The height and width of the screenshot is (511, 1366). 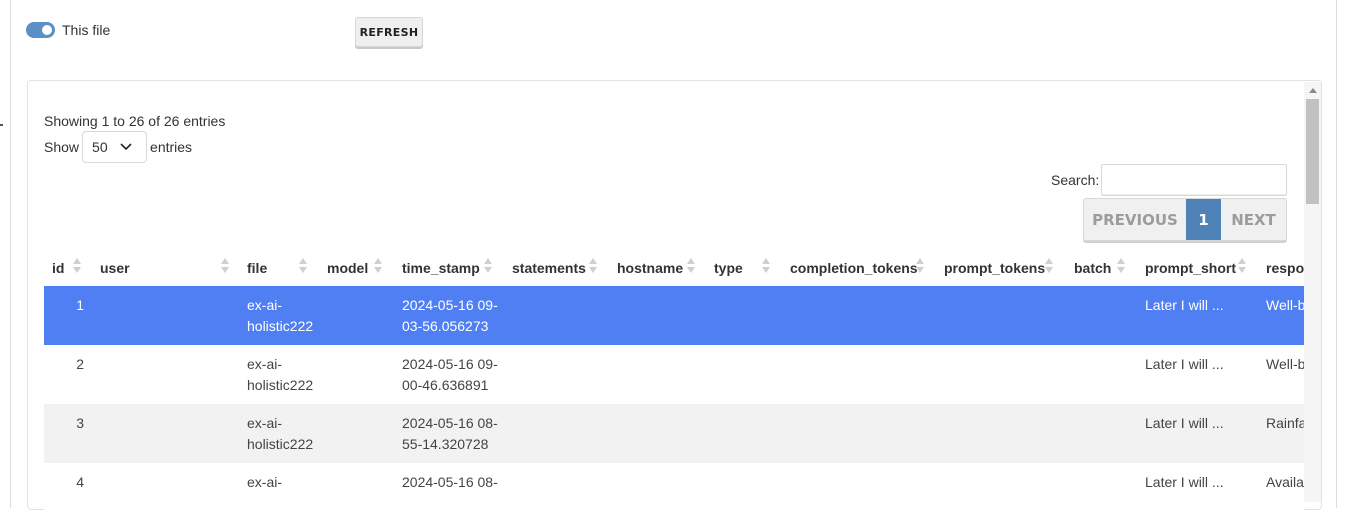 What do you see at coordinates (115, 147) in the screenshot?
I see `entries-per-page-select: 50` at bounding box center [115, 147].